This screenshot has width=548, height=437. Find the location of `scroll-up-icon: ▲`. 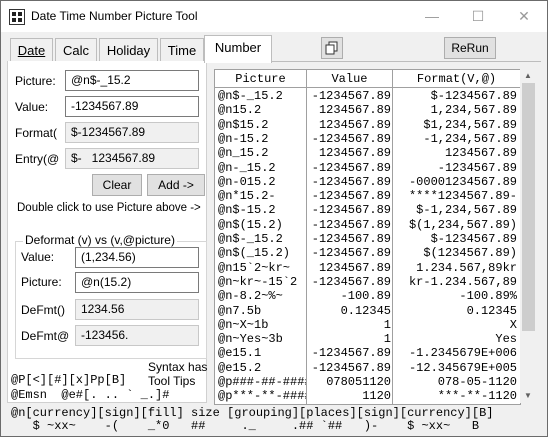

scroll-up-icon: ▲ is located at coordinates (528, 75).